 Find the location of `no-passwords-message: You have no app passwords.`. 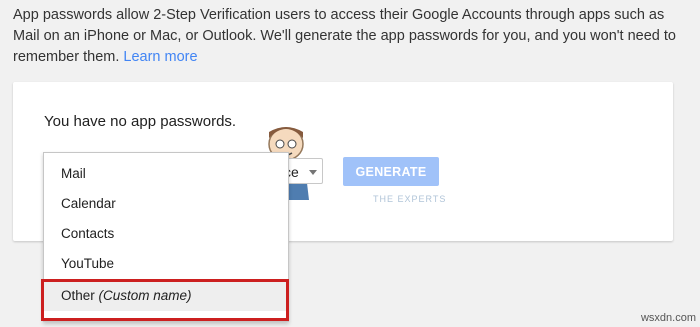

no-passwords-message: You have no app passwords. is located at coordinates (140, 121).